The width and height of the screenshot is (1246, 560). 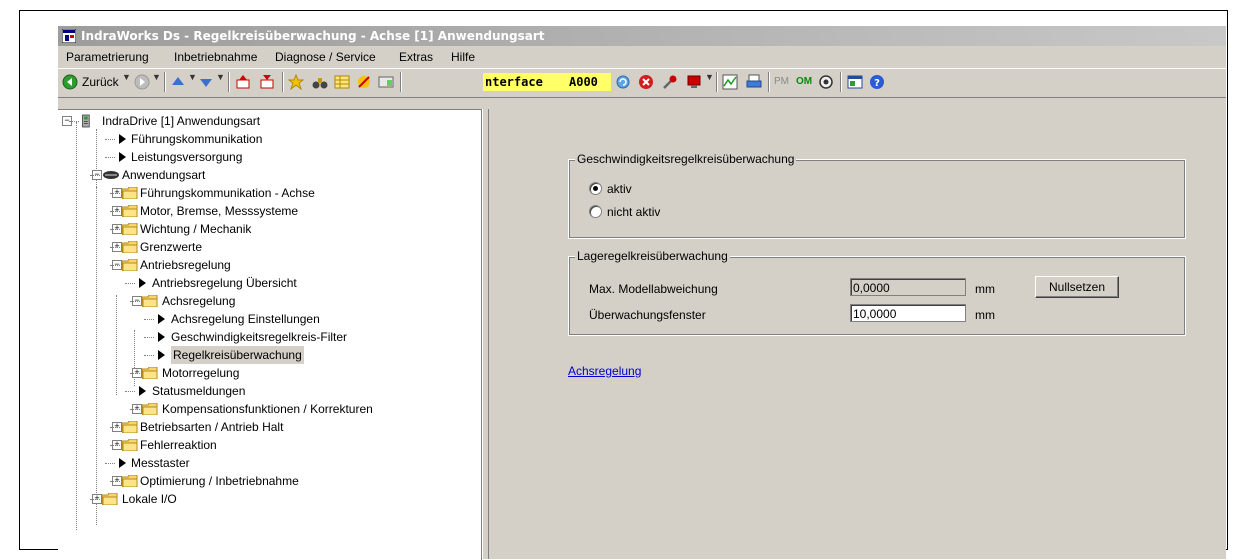 What do you see at coordinates (670, 82) in the screenshot?
I see `settings-icon` at bounding box center [670, 82].